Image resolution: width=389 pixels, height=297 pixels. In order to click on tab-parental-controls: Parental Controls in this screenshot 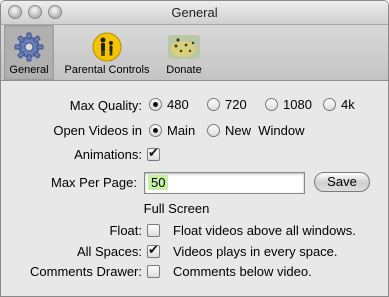, I will do `click(107, 52)`.